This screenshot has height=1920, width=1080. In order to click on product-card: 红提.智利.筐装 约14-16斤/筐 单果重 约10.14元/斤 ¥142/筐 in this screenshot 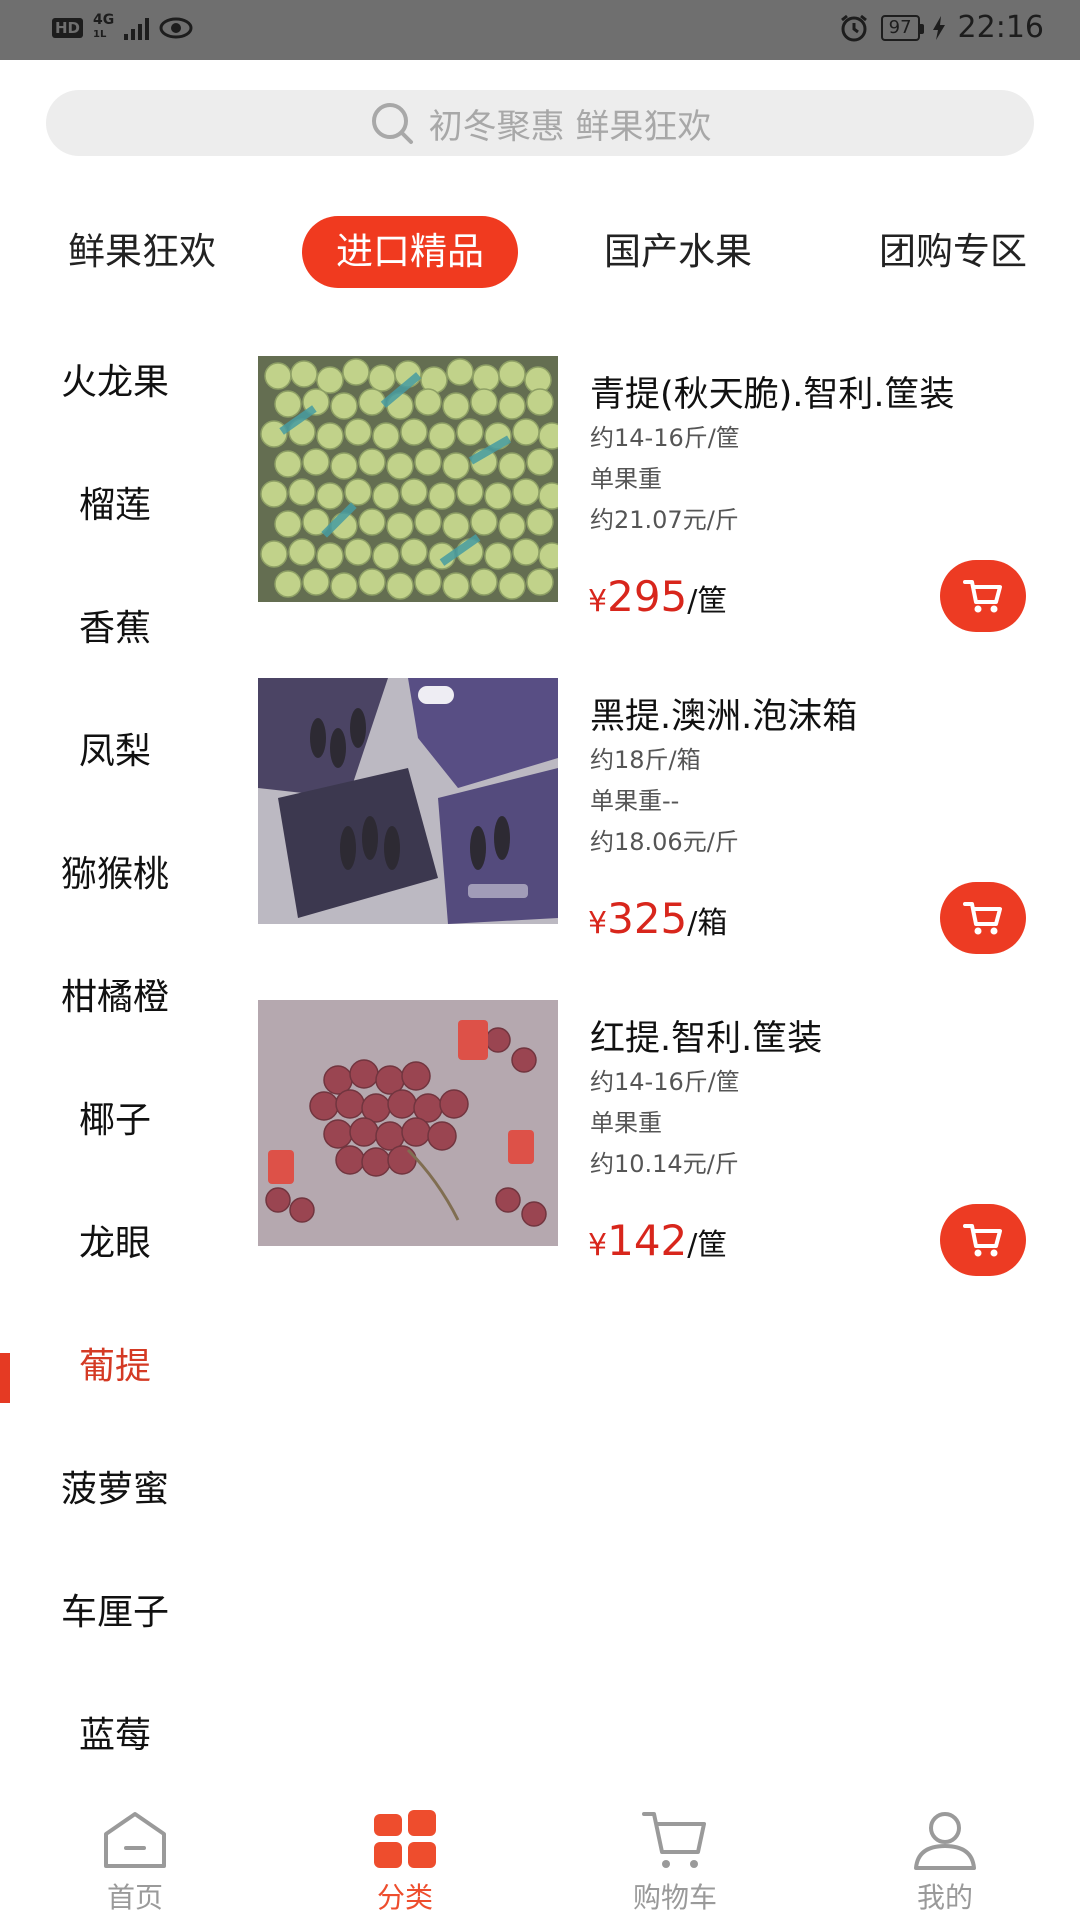, I will do `click(658, 1138)`.